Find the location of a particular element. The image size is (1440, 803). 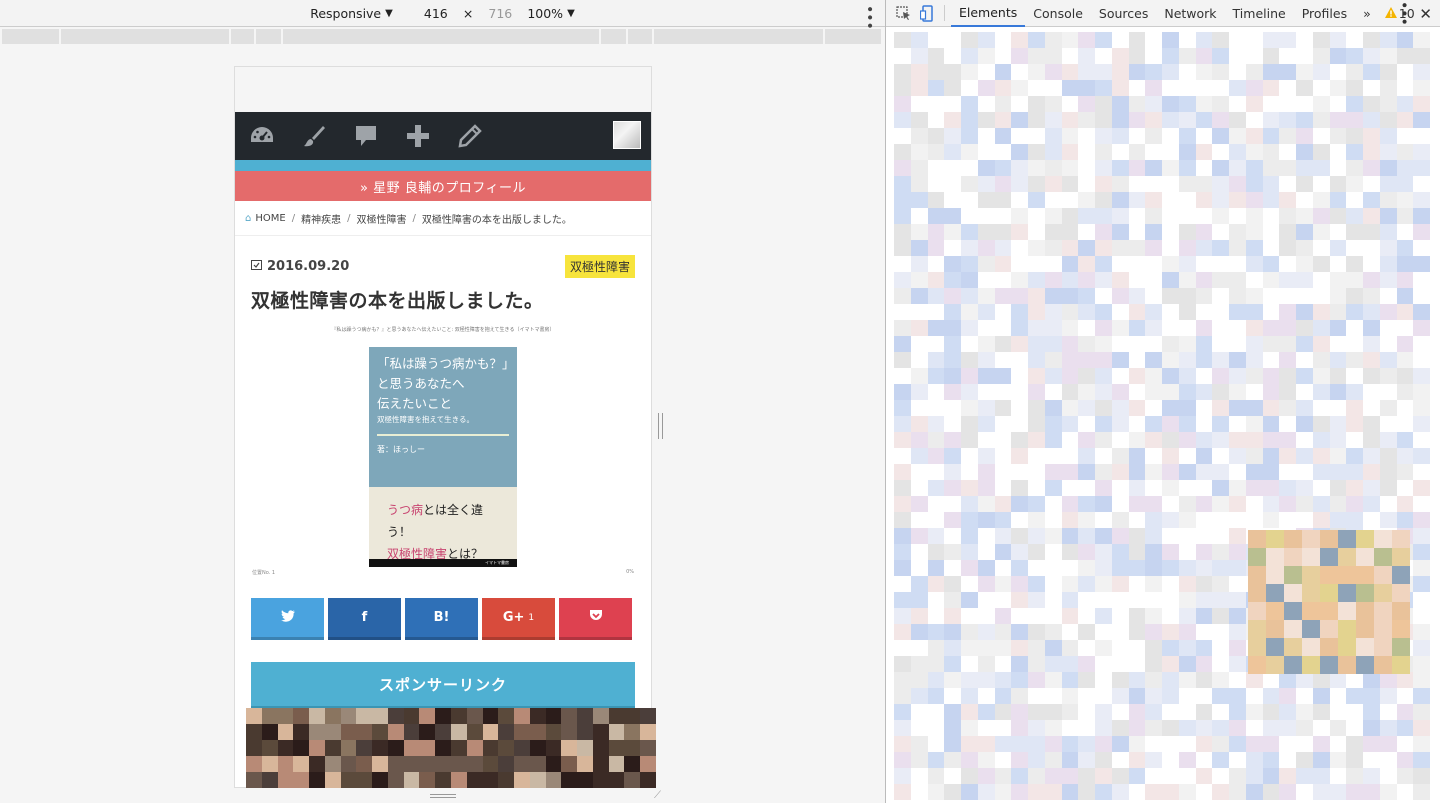

pocket-icon is located at coordinates (596, 617).